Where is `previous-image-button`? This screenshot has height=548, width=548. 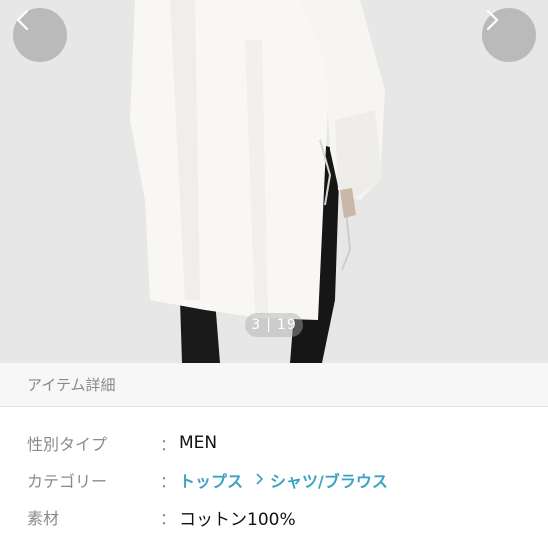 previous-image-button is located at coordinates (40, 35).